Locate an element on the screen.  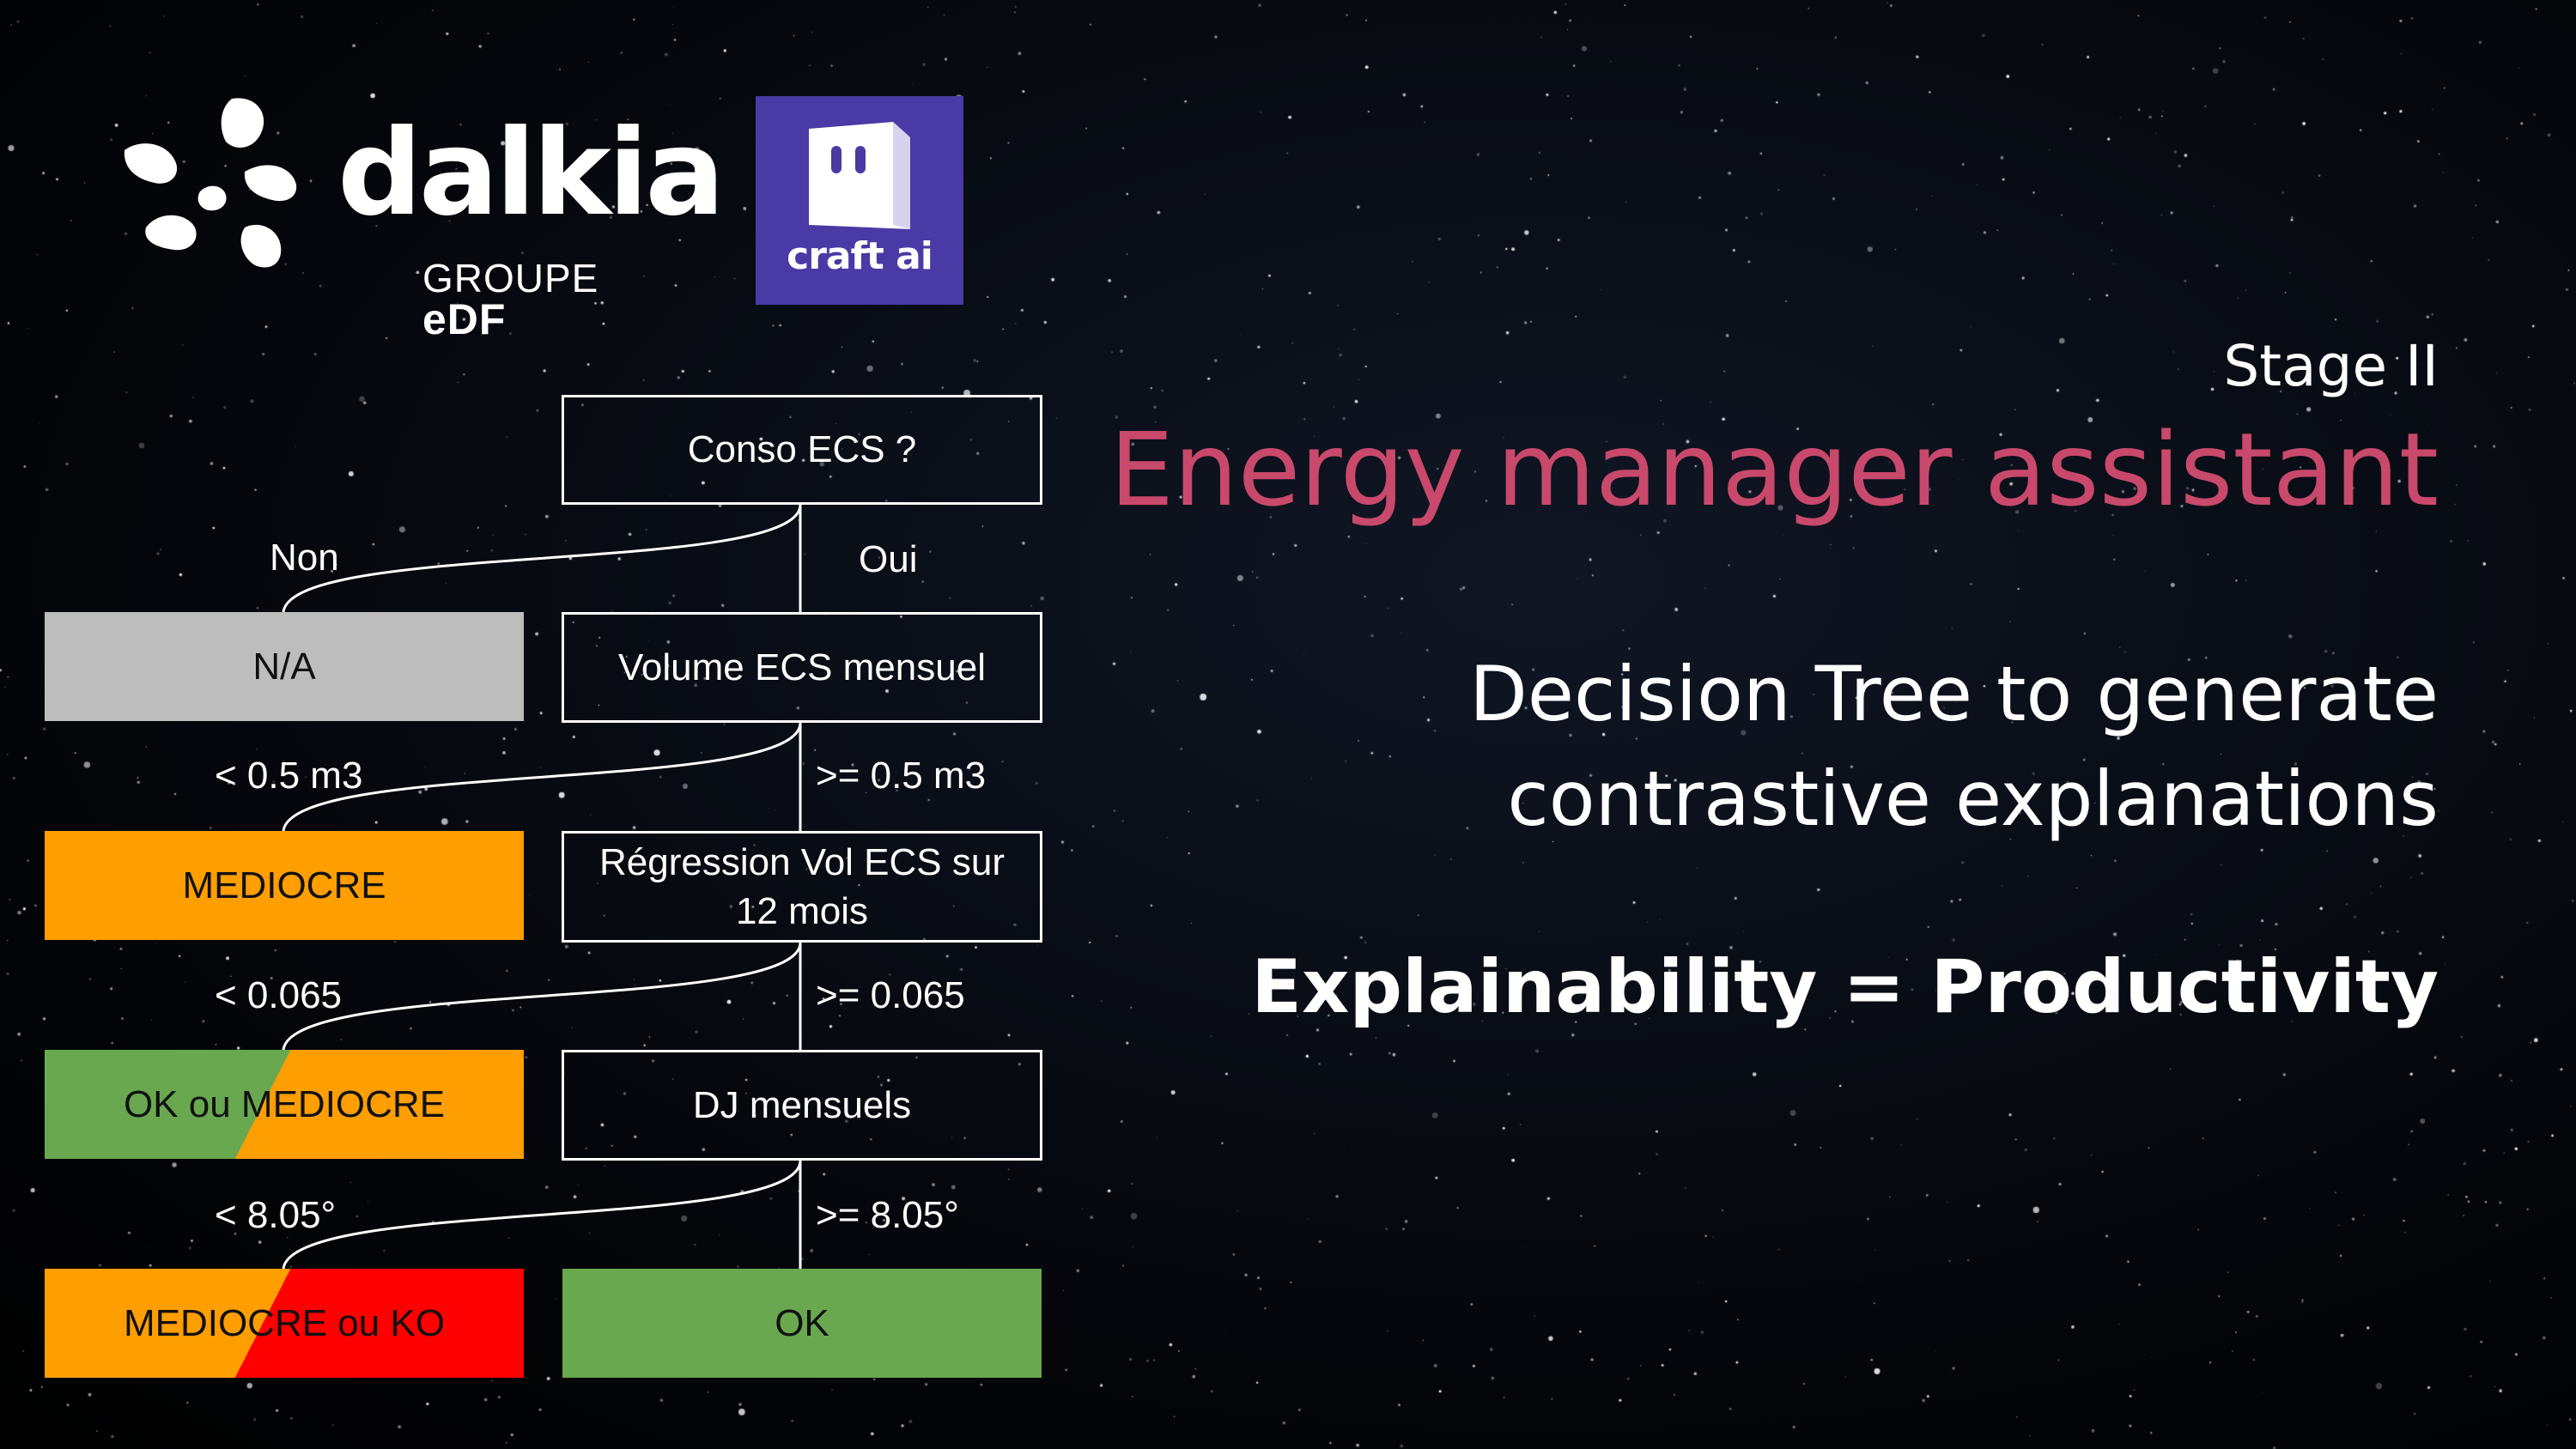
edge-label-lt-0-5-m3: < 0.5 m3 is located at coordinates (289, 776).